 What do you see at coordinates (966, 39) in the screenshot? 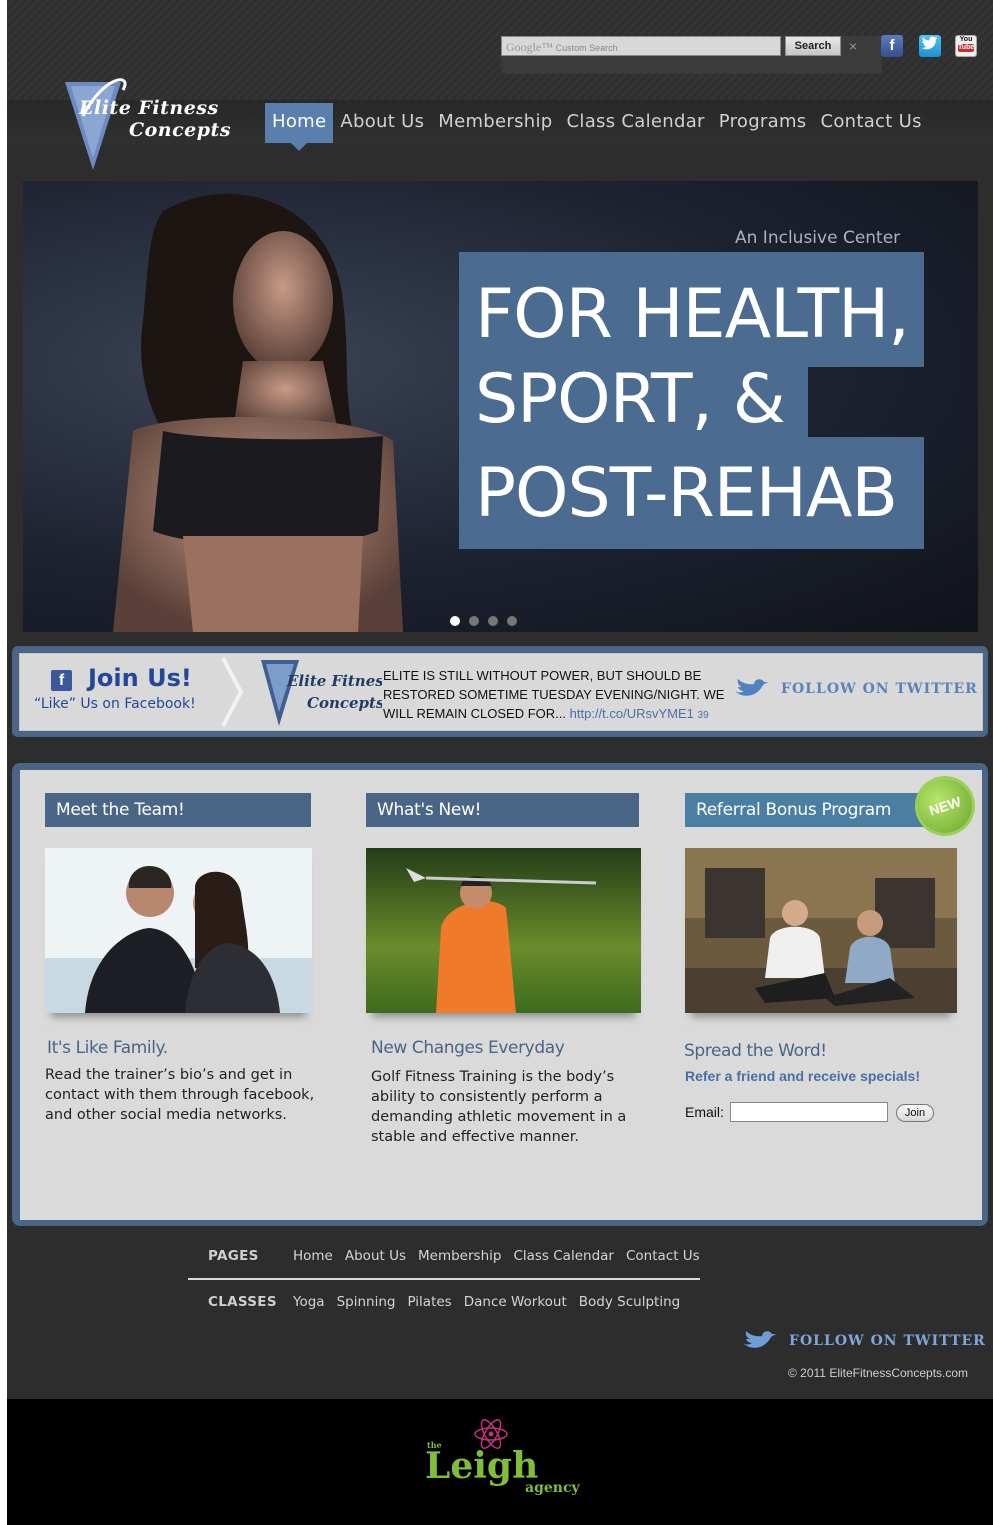
I see `youtube-you: You` at bounding box center [966, 39].